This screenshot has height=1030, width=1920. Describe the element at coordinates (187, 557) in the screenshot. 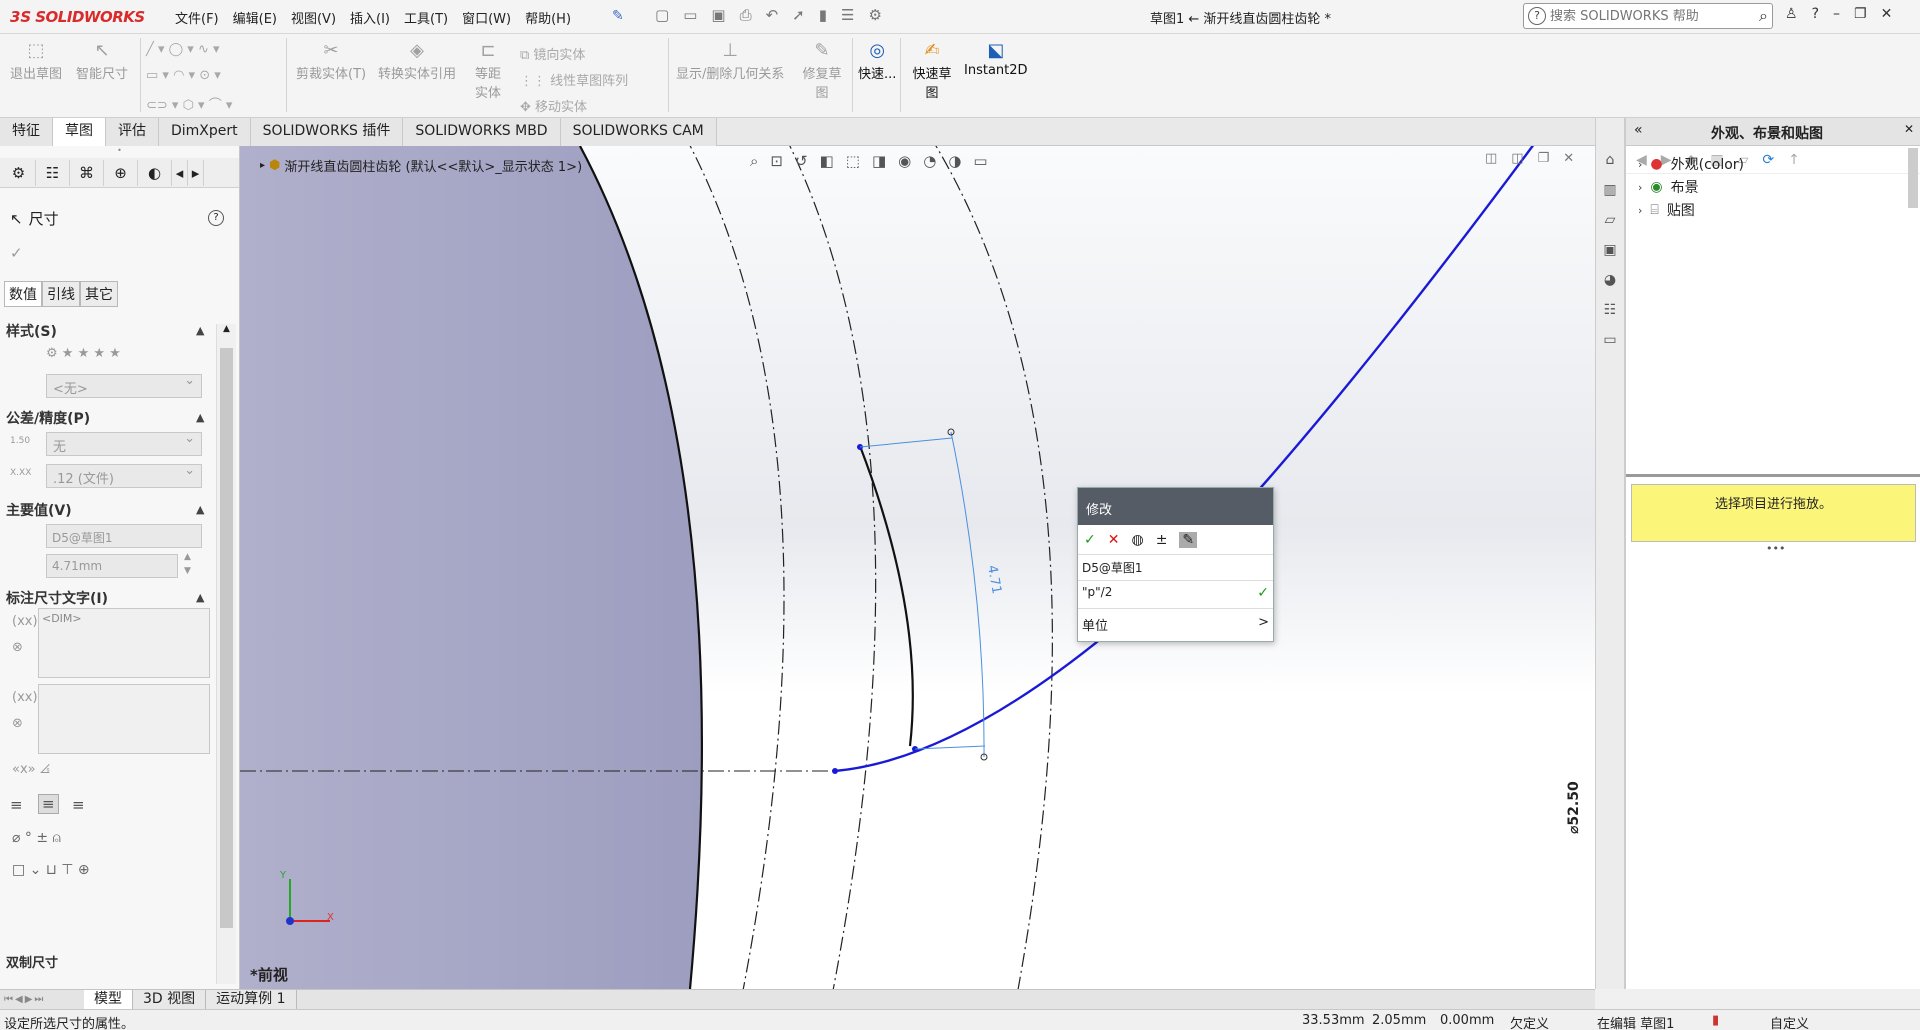

I see `spin-up-icon: ▲` at that location.